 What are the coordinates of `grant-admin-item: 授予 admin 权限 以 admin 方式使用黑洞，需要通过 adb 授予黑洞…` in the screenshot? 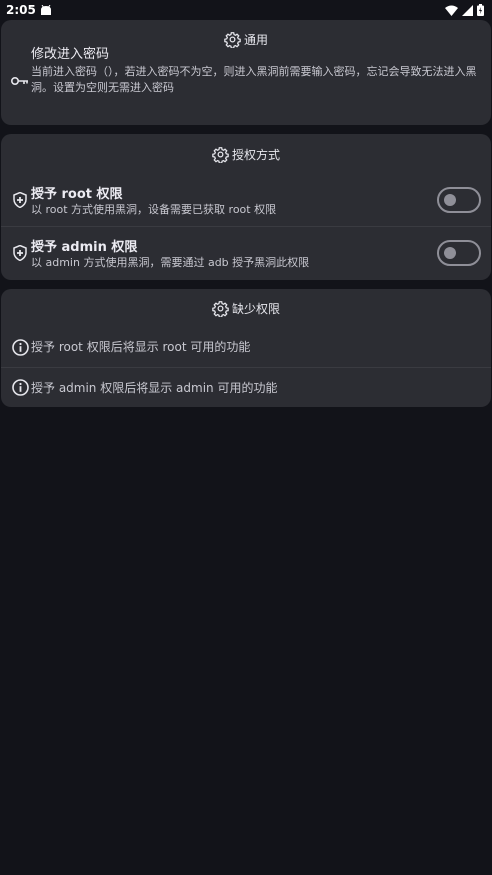 It's located at (246, 252).